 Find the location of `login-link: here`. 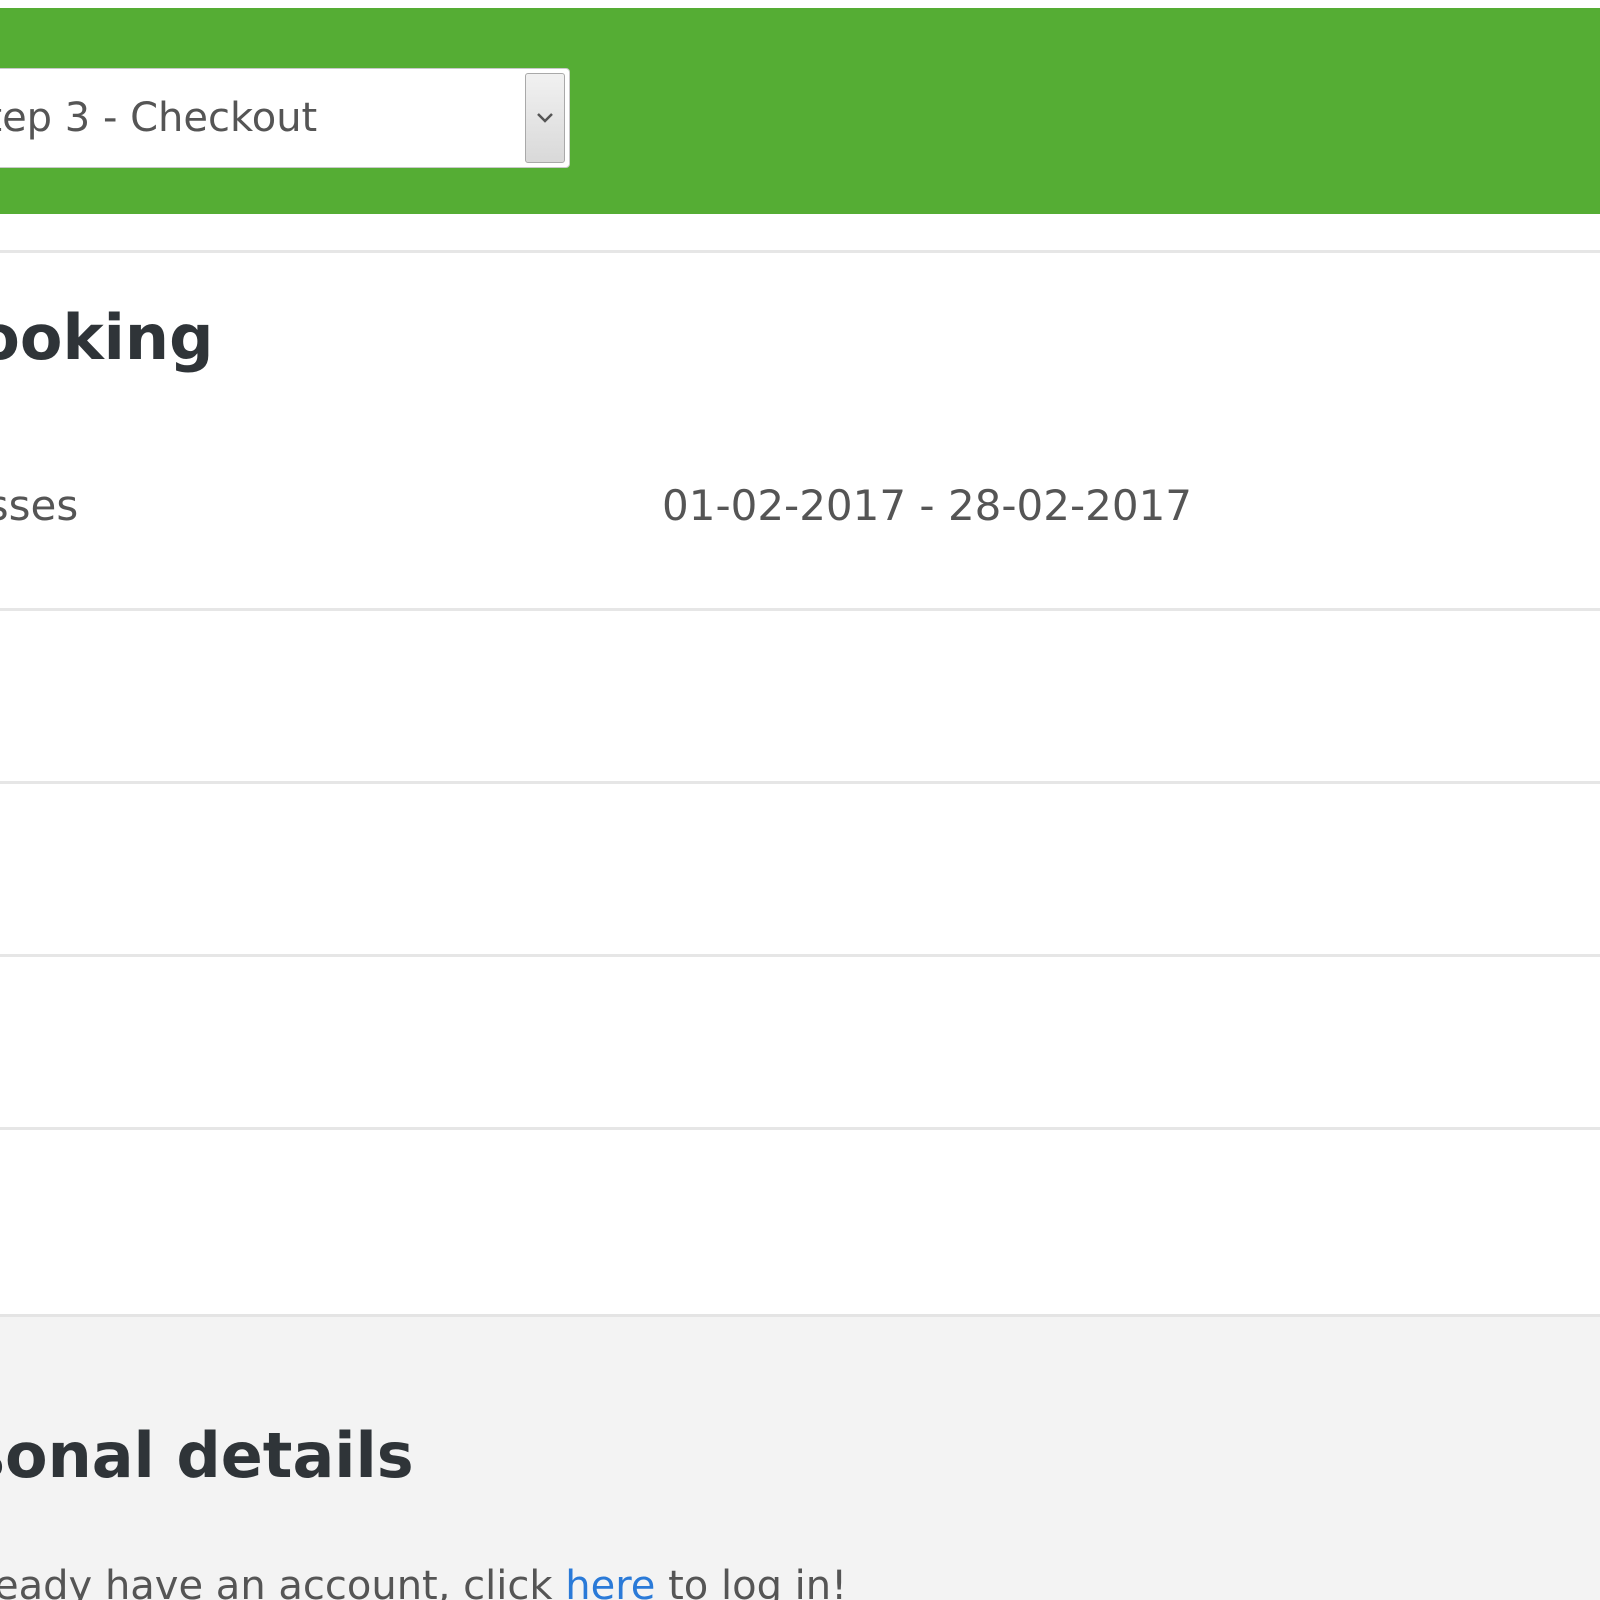

login-link: here is located at coordinates (610, 1581).